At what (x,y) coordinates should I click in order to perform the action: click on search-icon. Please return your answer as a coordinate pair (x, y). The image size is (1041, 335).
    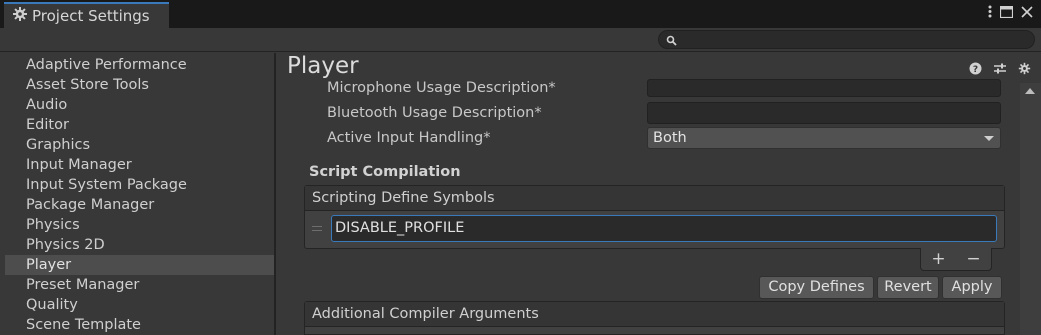
    Looking at the image, I should click on (671, 42).